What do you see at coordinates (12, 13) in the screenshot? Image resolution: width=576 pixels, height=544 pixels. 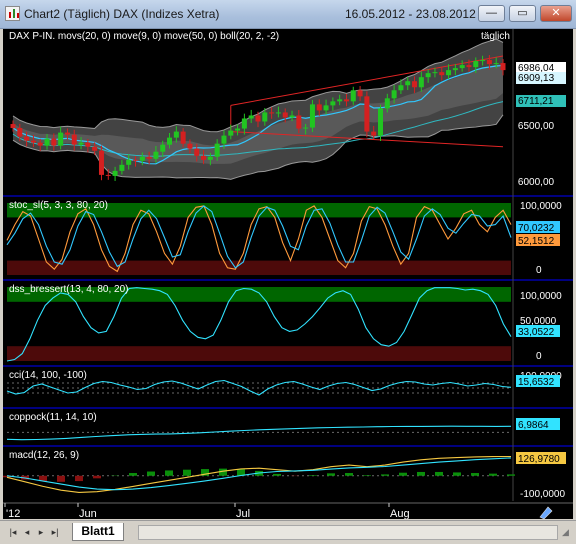 I see `chart-app-icon` at bounding box center [12, 13].